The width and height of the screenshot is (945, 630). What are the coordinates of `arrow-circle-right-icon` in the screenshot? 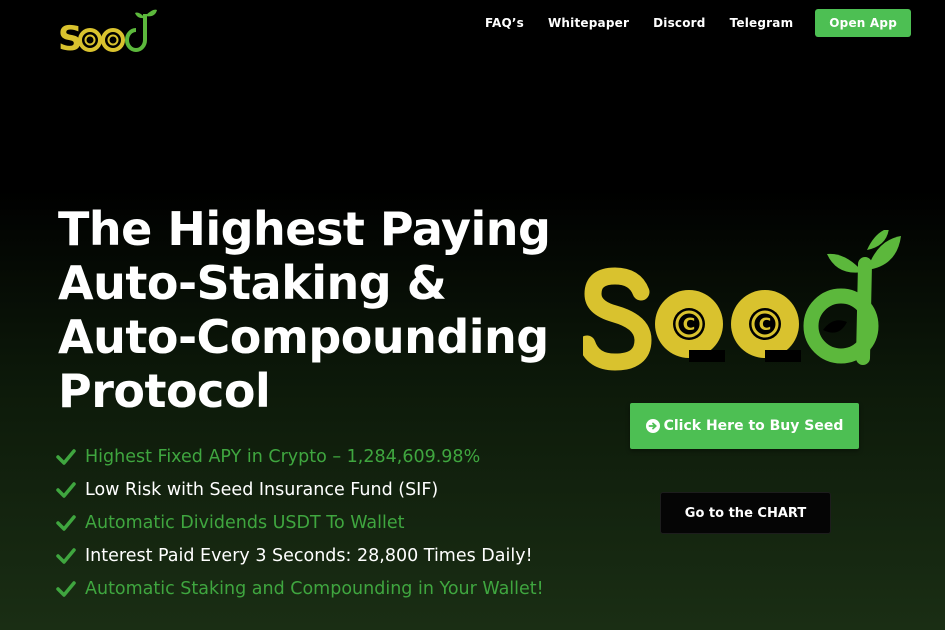 It's located at (652, 426).